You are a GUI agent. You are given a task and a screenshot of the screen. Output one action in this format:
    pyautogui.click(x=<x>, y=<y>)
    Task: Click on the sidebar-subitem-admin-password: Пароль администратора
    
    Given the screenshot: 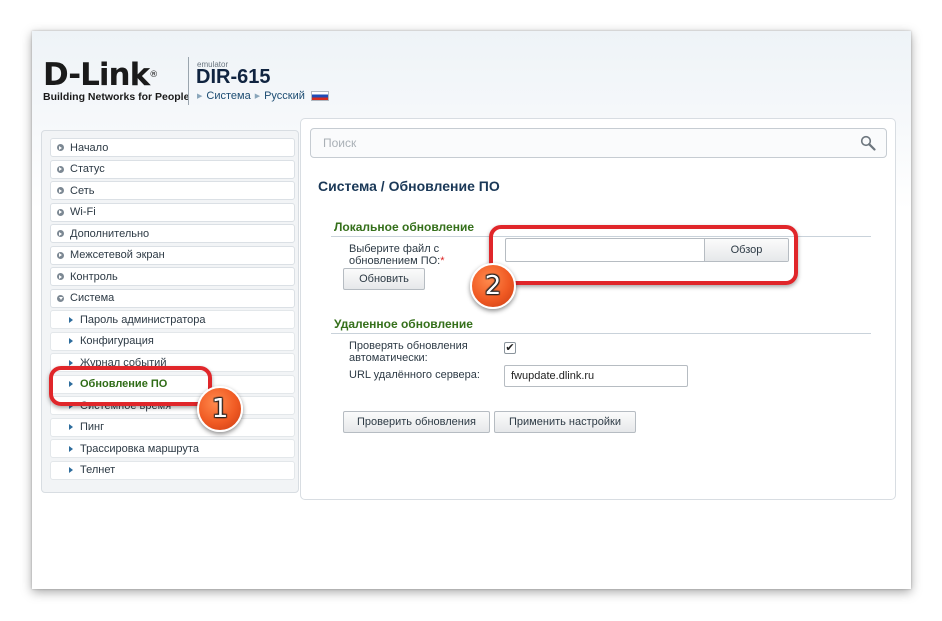 What is the action you would take?
    pyautogui.click(x=172, y=319)
    